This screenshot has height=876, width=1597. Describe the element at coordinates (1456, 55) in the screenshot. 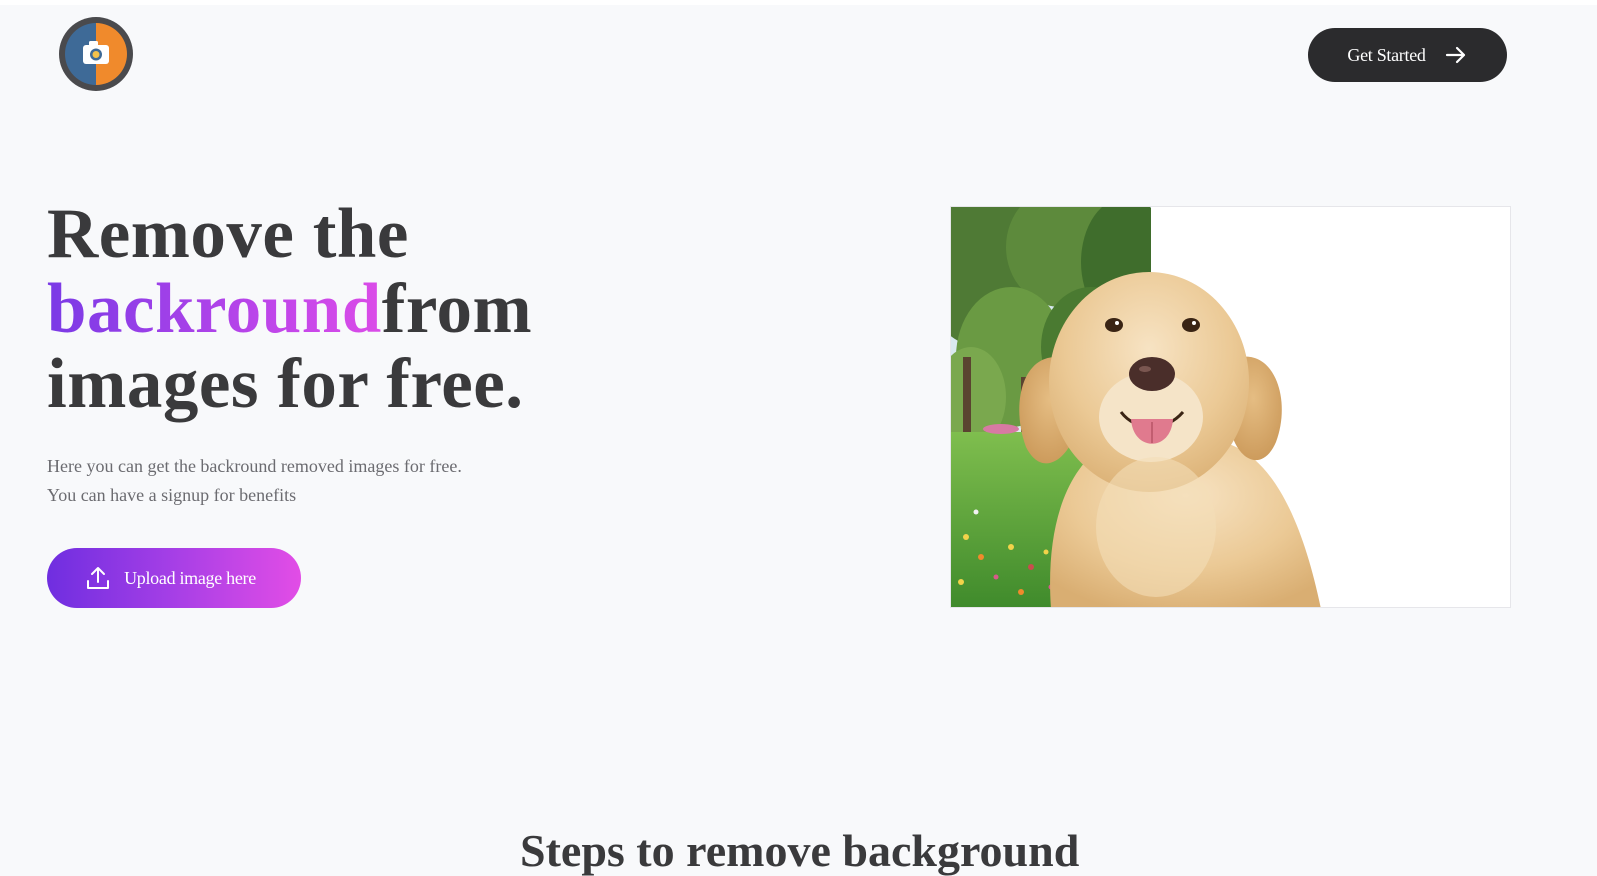

I see `arrow-right-icon` at that location.